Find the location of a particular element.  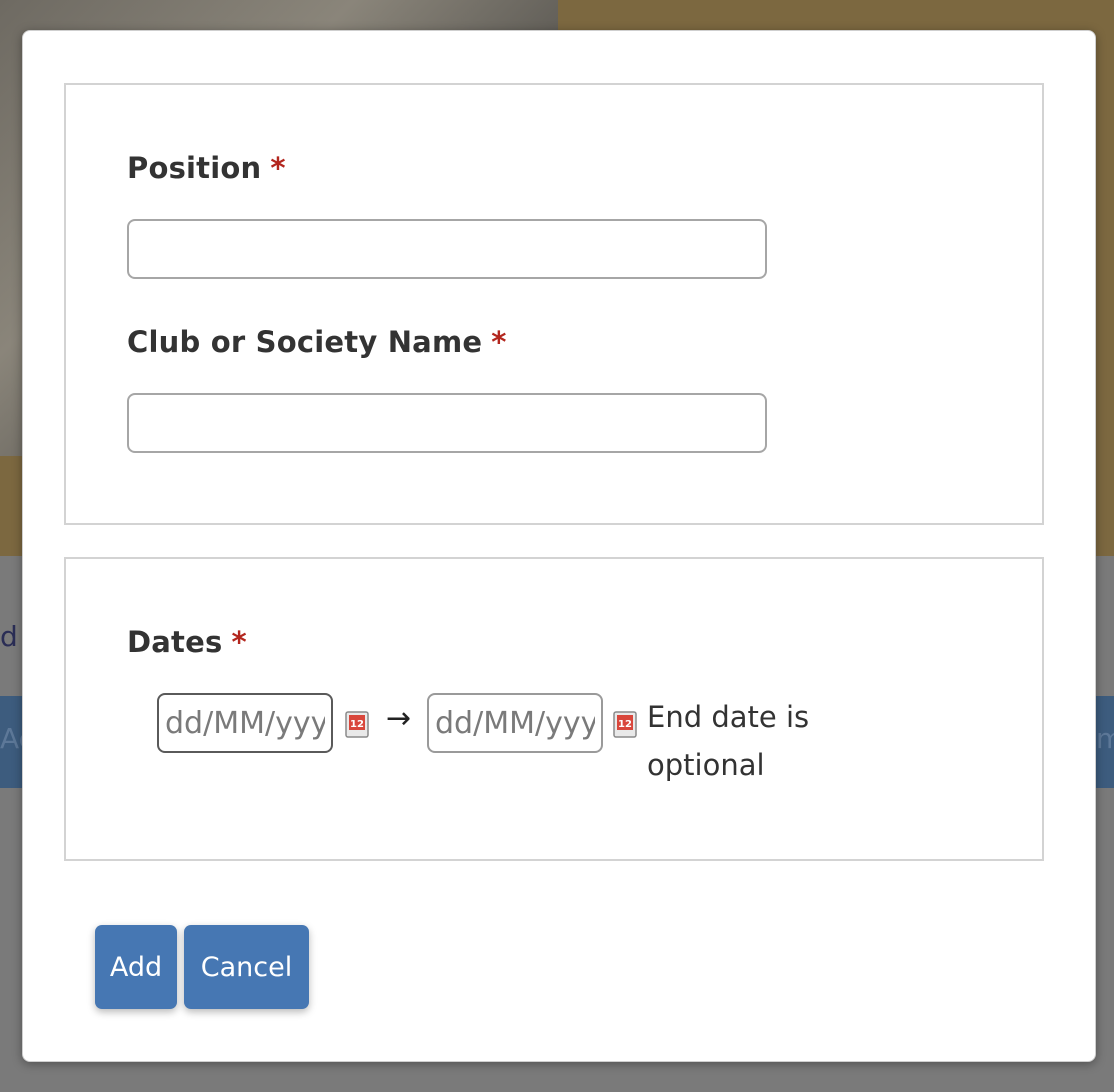

background-text-fragment: d is located at coordinates (9, 636).